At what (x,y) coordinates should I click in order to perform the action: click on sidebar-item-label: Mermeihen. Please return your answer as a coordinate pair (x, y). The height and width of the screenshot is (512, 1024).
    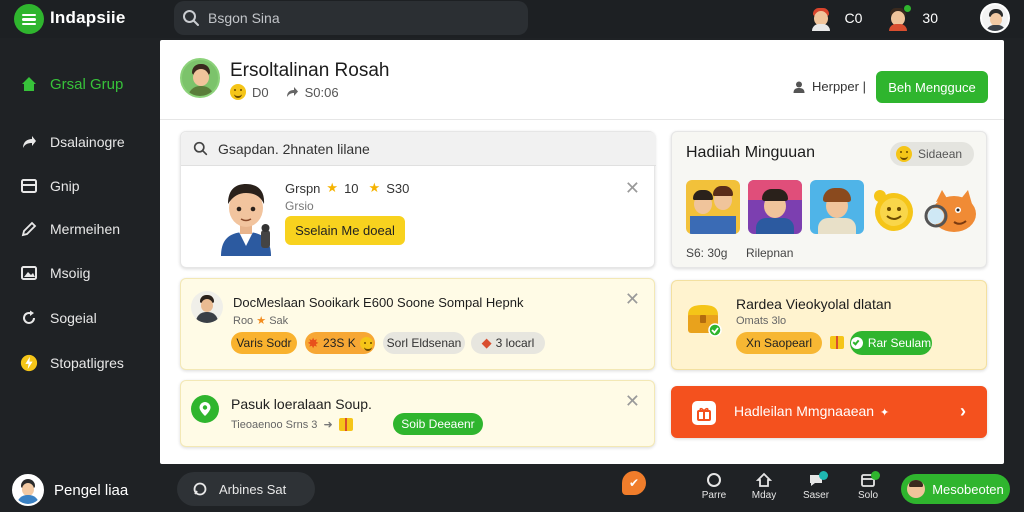
    Looking at the image, I should click on (85, 229).